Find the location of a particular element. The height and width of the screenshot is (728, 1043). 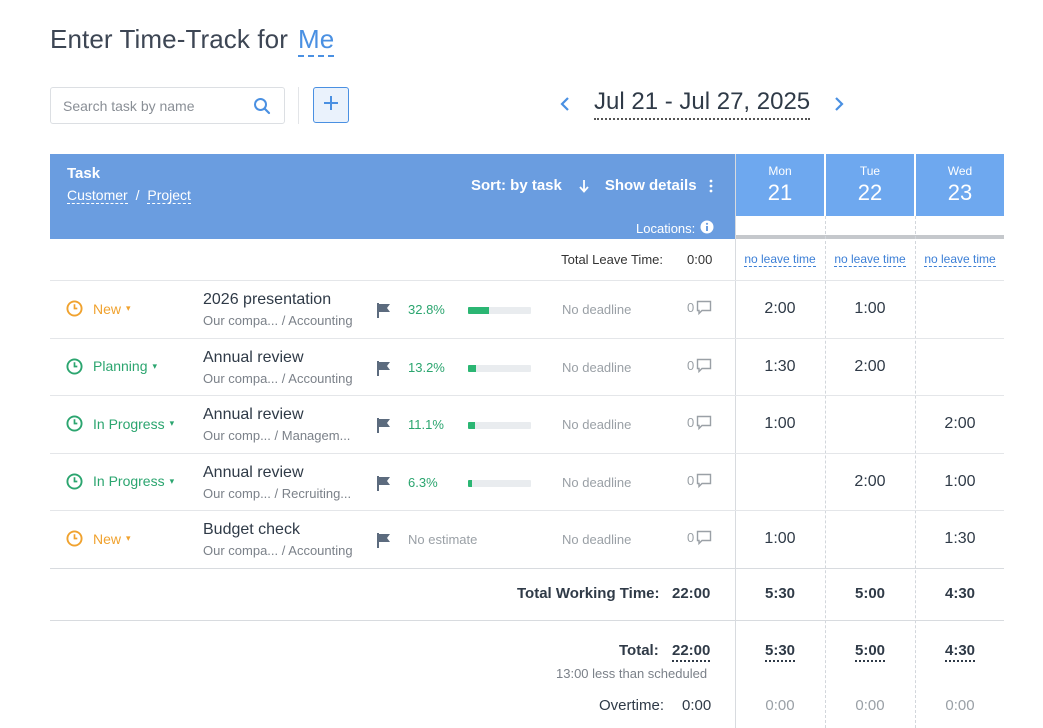

comment-count: 0 is located at coordinates (691, 422).